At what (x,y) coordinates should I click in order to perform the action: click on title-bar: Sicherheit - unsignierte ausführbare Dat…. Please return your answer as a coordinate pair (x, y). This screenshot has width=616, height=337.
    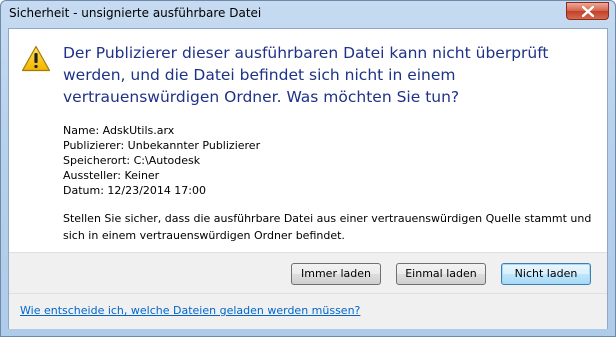
    Looking at the image, I should click on (308, 14).